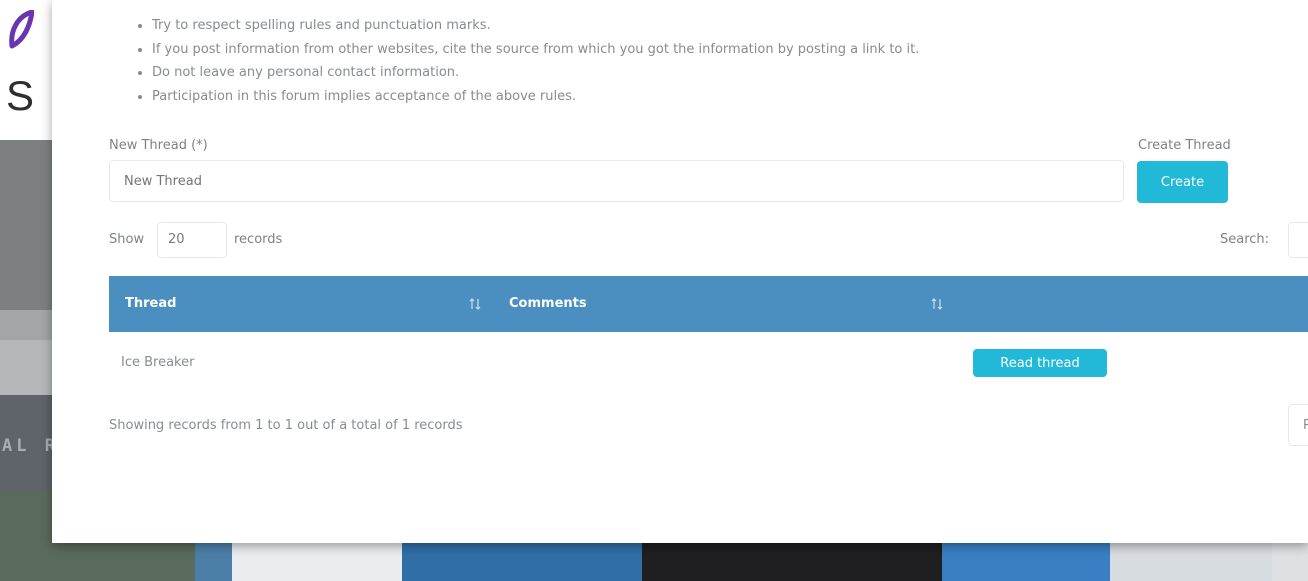 The width and height of the screenshot is (1308, 581). What do you see at coordinates (1184, 145) in the screenshot?
I see `create-thread-label: Create Thread` at bounding box center [1184, 145].